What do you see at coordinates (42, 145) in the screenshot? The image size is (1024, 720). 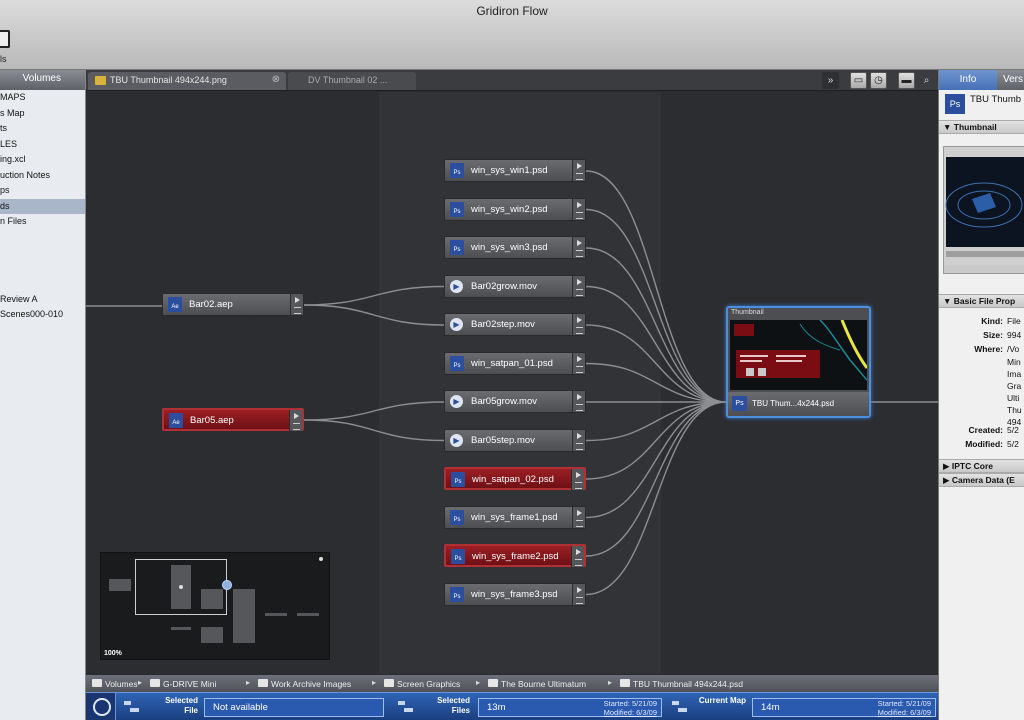 I see `sidebar-item: LES` at bounding box center [42, 145].